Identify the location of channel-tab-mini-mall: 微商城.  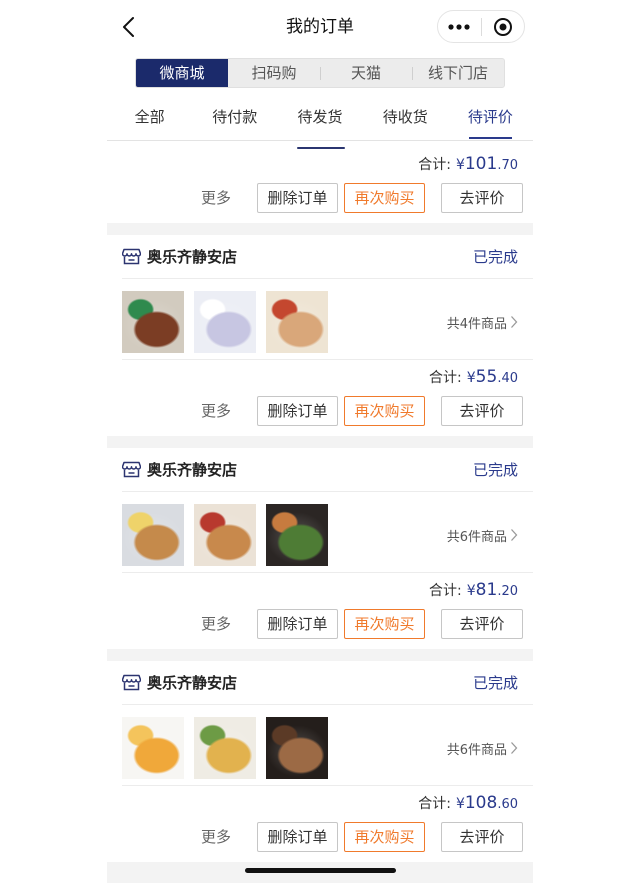
(182, 73).